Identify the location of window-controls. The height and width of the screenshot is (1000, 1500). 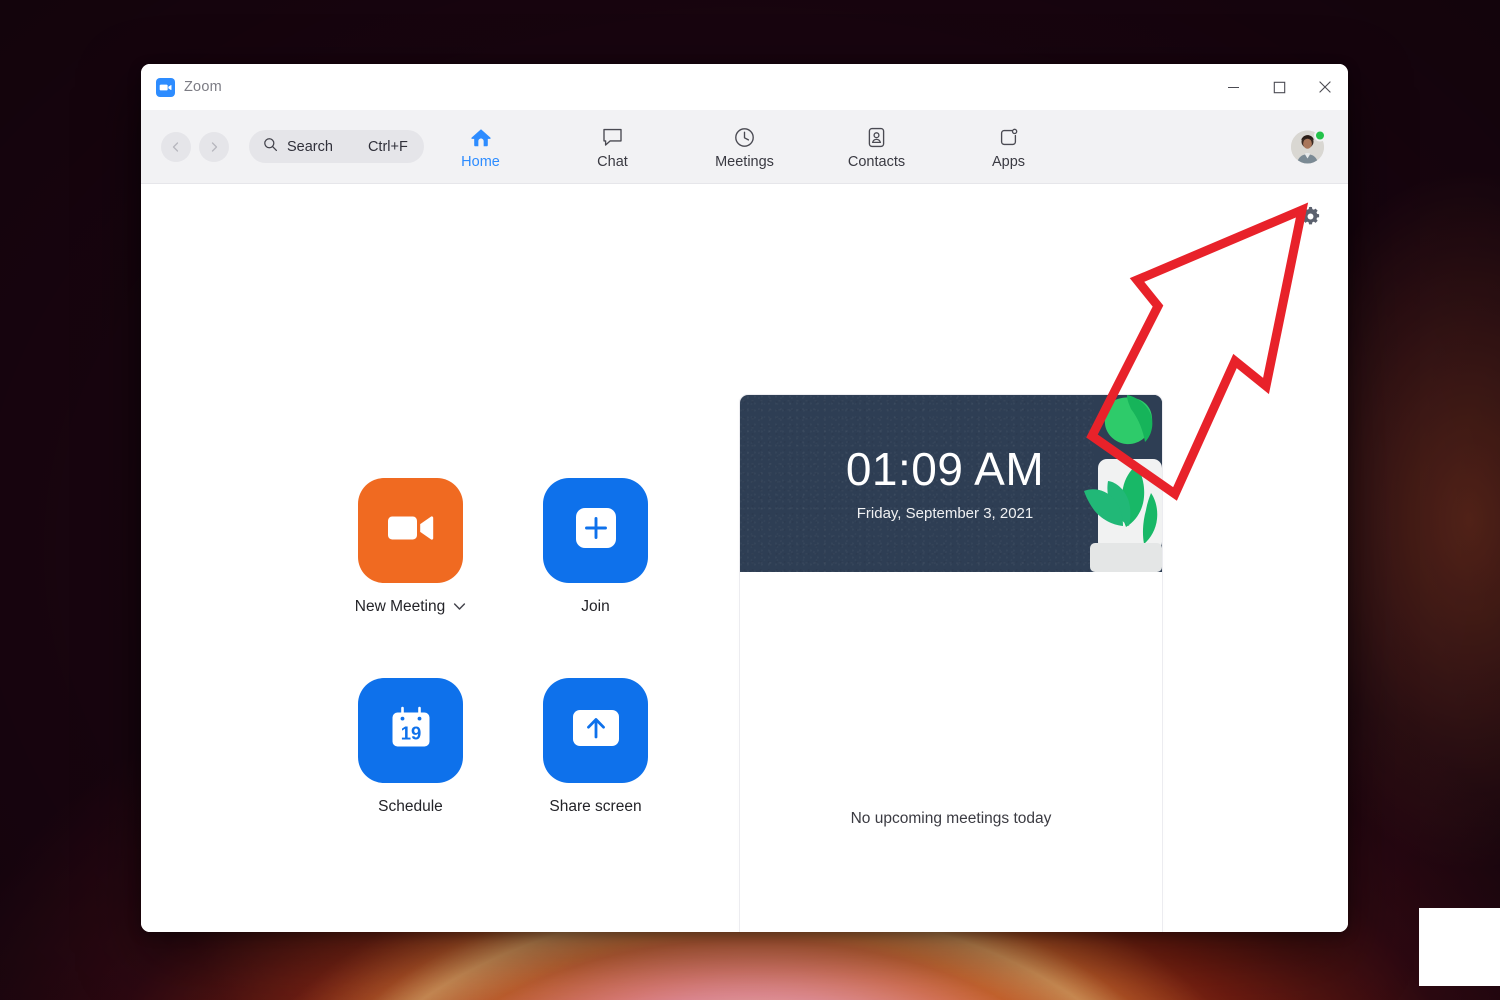
(1279, 87).